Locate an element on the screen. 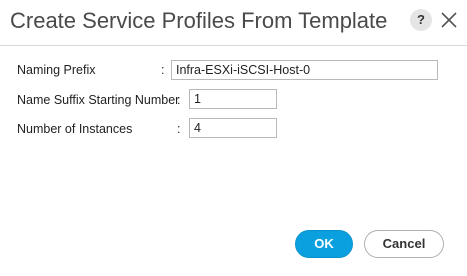 The image size is (467, 276). instances-input is located at coordinates (233, 128).